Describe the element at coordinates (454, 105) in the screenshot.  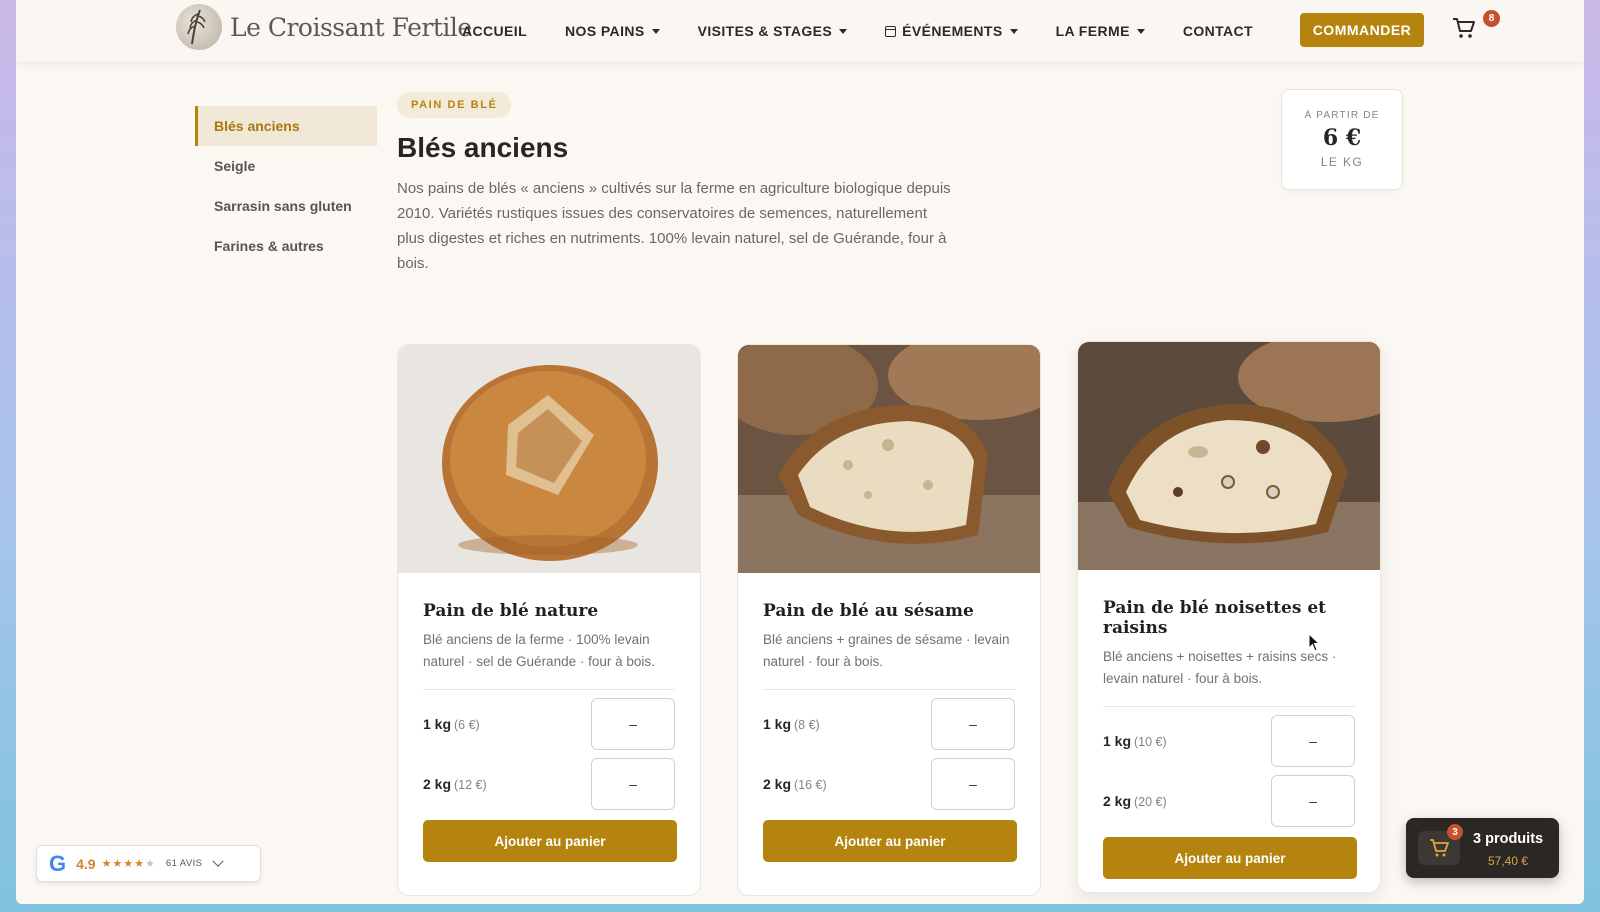
I see `category-tag: PAIN DE BLÉ` at that location.